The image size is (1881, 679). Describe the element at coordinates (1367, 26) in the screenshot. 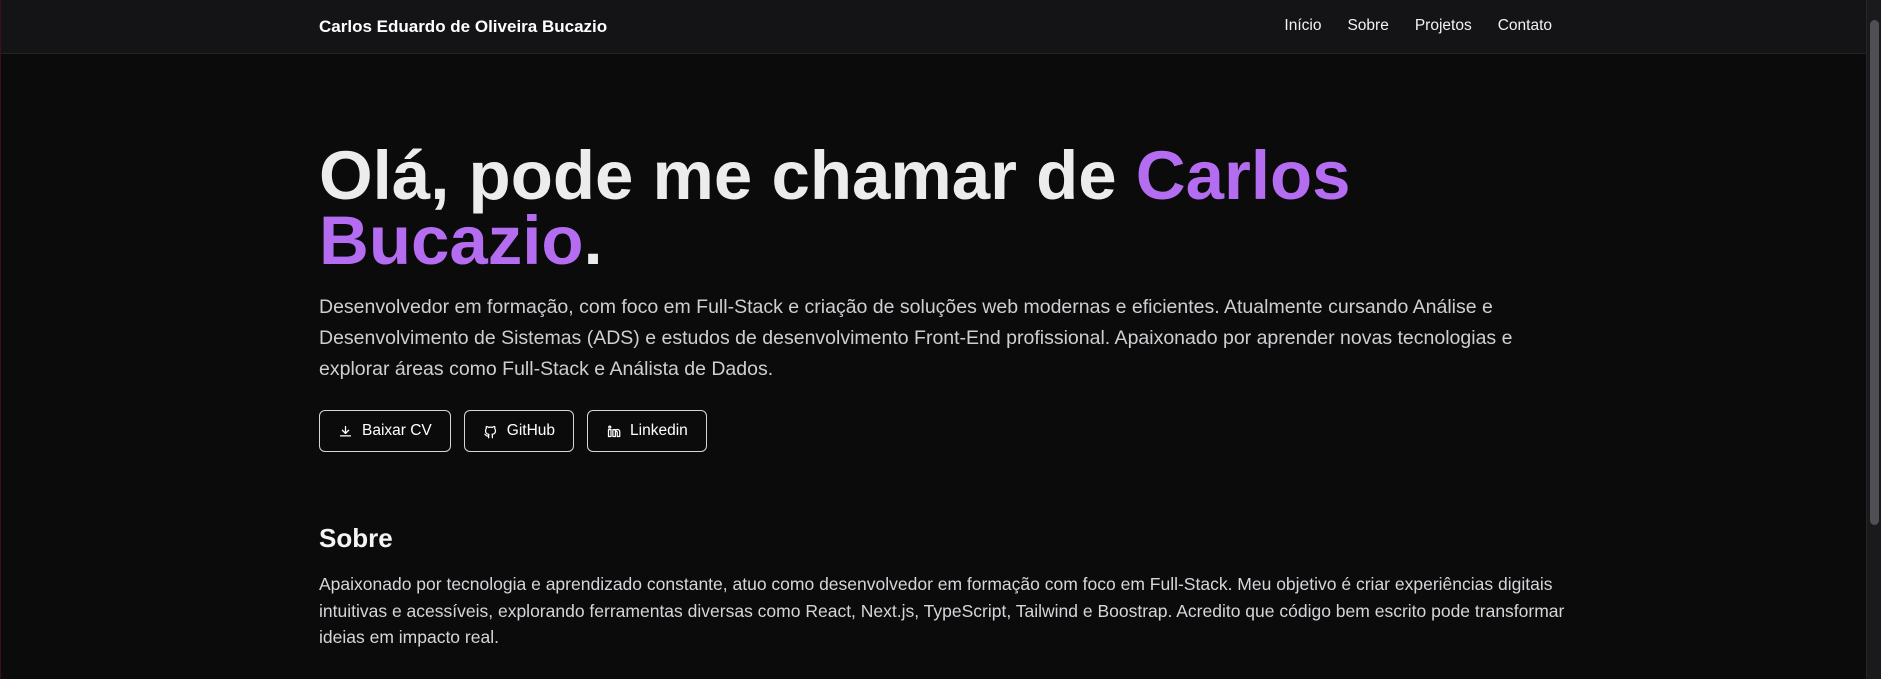

I see `nav-link-sobre: Sobre` at that location.